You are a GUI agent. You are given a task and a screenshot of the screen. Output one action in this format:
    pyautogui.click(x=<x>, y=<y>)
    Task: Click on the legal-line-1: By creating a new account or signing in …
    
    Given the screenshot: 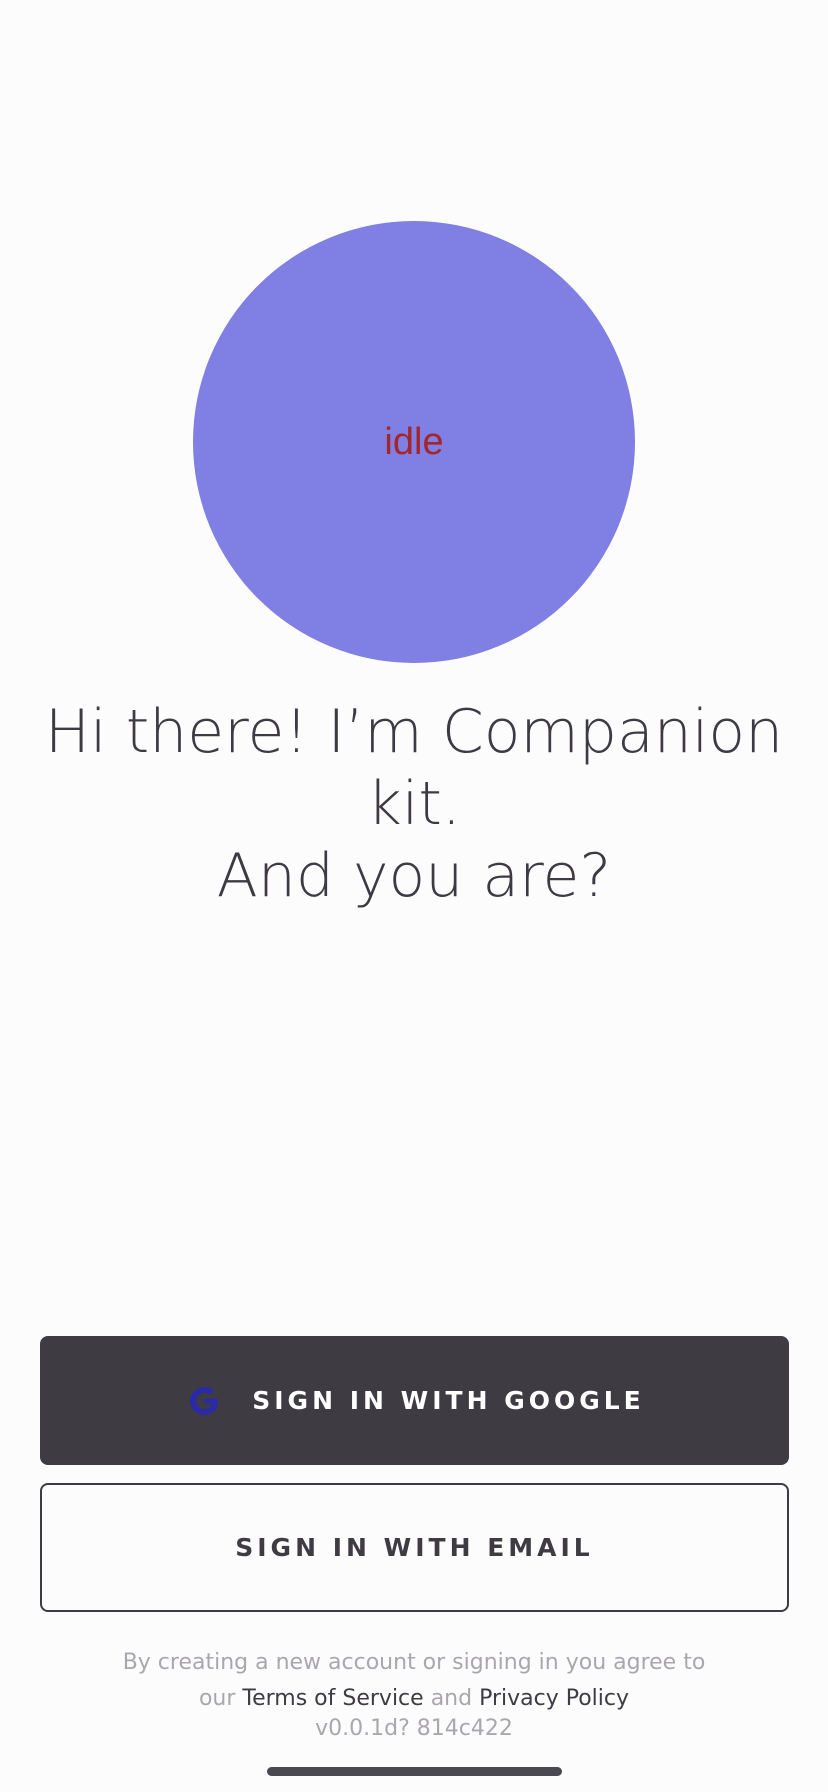 What is the action you would take?
    pyautogui.click(x=414, y=1662)
    